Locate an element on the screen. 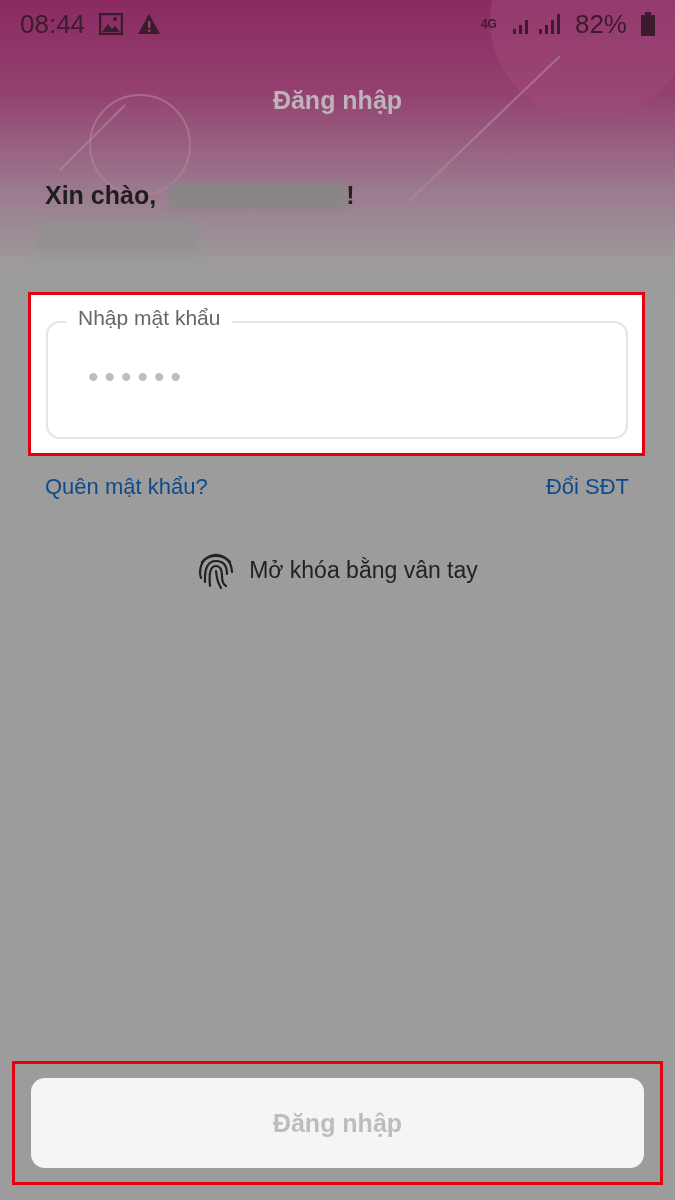 This screenshot has height=1200, width=675. fingerprint-label: Mở khóa bằng vân tay is located at coordinates (363, 570).